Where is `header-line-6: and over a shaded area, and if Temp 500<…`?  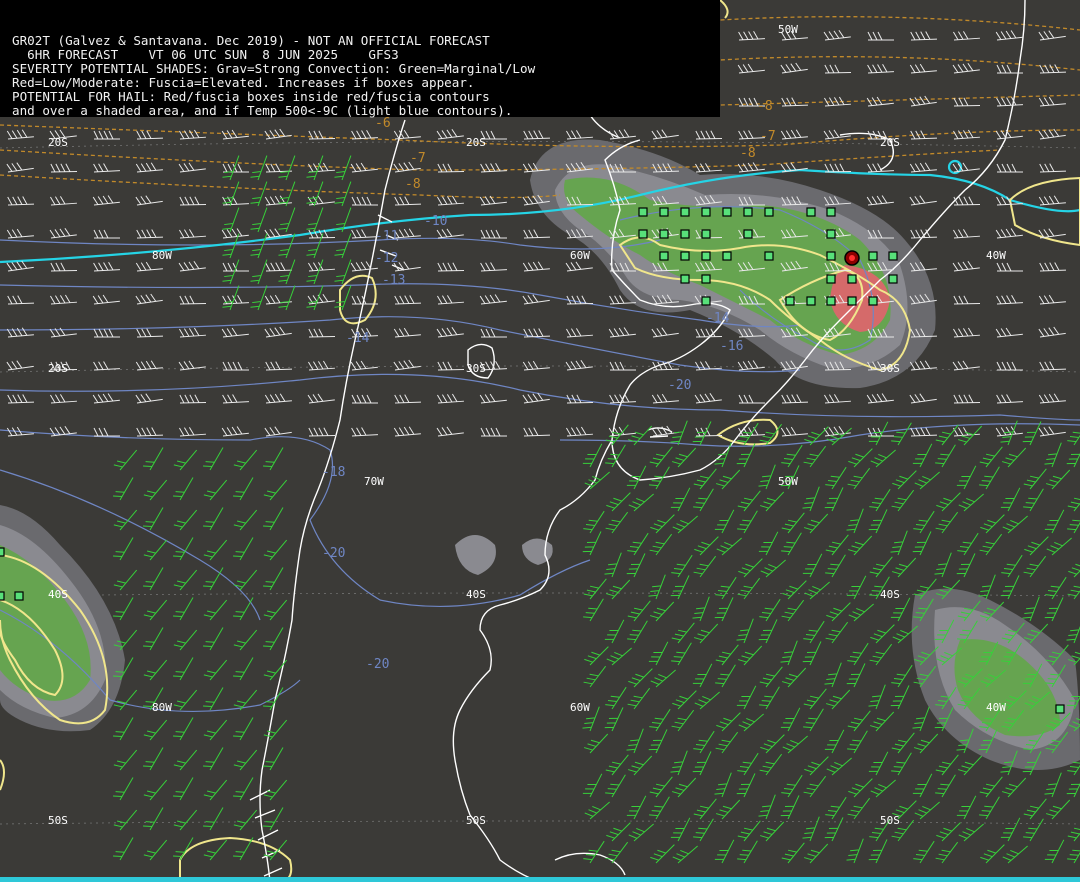 header-line-6: and over a shaded area, and if Temp 500<… is located at coordinates (262, 110).